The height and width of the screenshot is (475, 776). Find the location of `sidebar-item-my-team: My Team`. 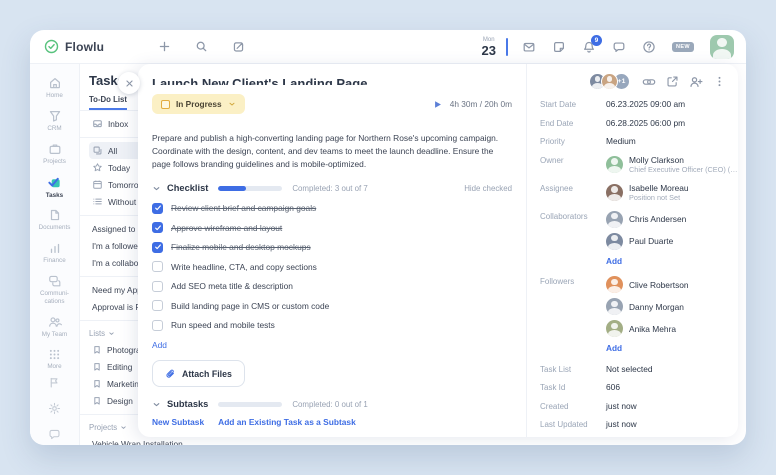

sidebar-item-my-team: My Team is located at coordinates (55, 327).